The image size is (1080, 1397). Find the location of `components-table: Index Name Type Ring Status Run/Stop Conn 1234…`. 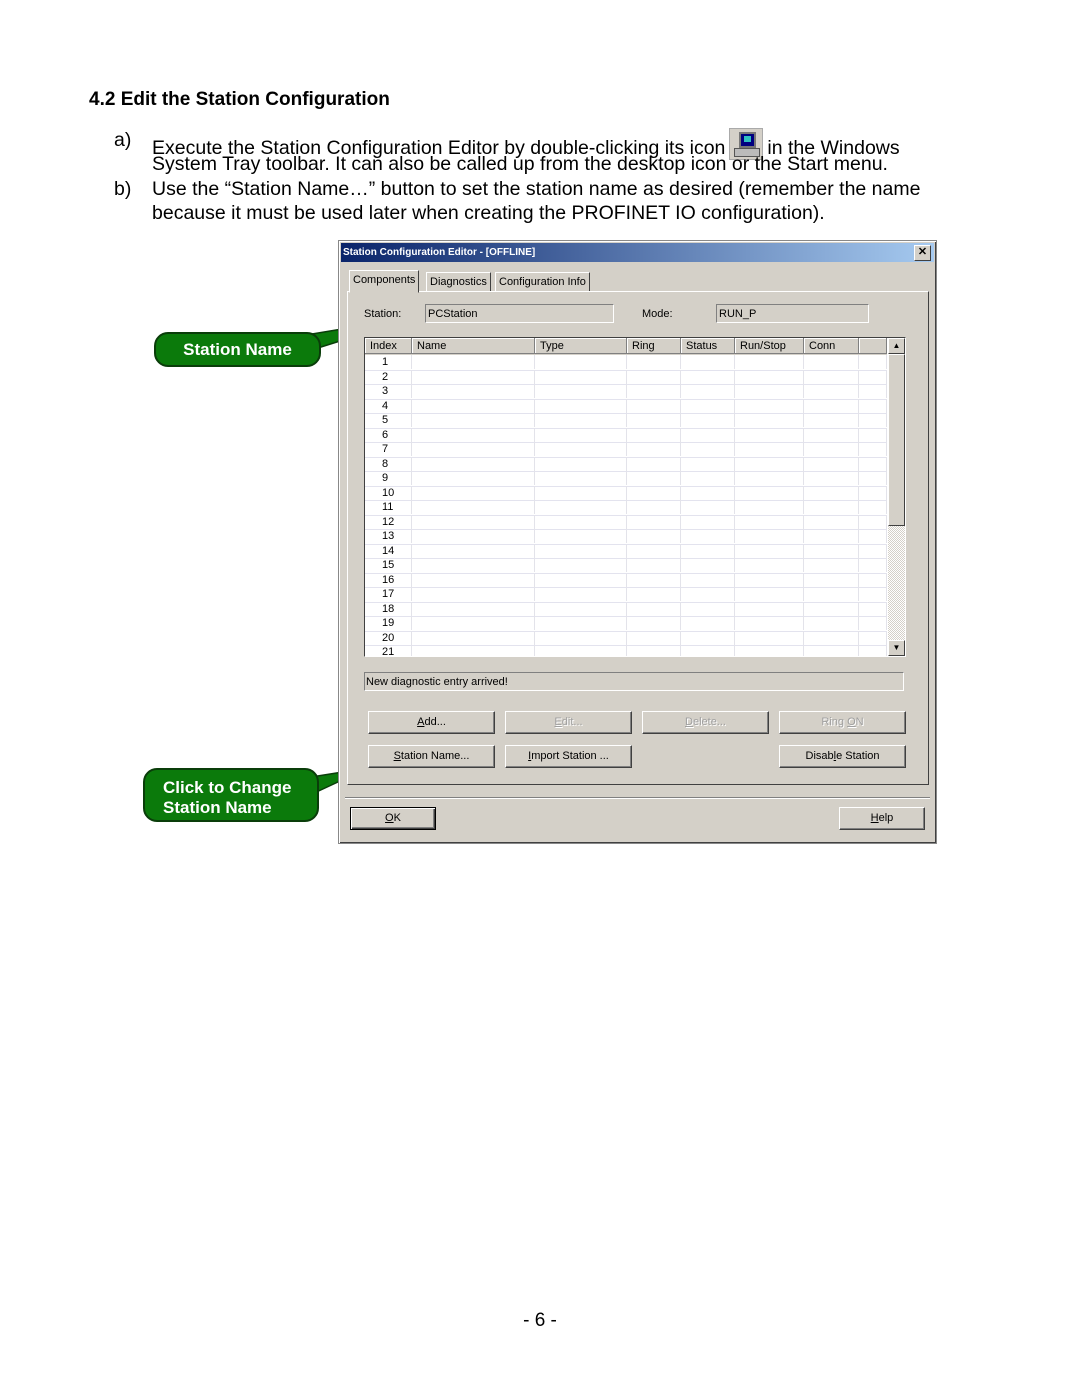

components-table: Index Name Type Ring Status Run/Stop Conn 1234… is located at coordinates (635, 497).